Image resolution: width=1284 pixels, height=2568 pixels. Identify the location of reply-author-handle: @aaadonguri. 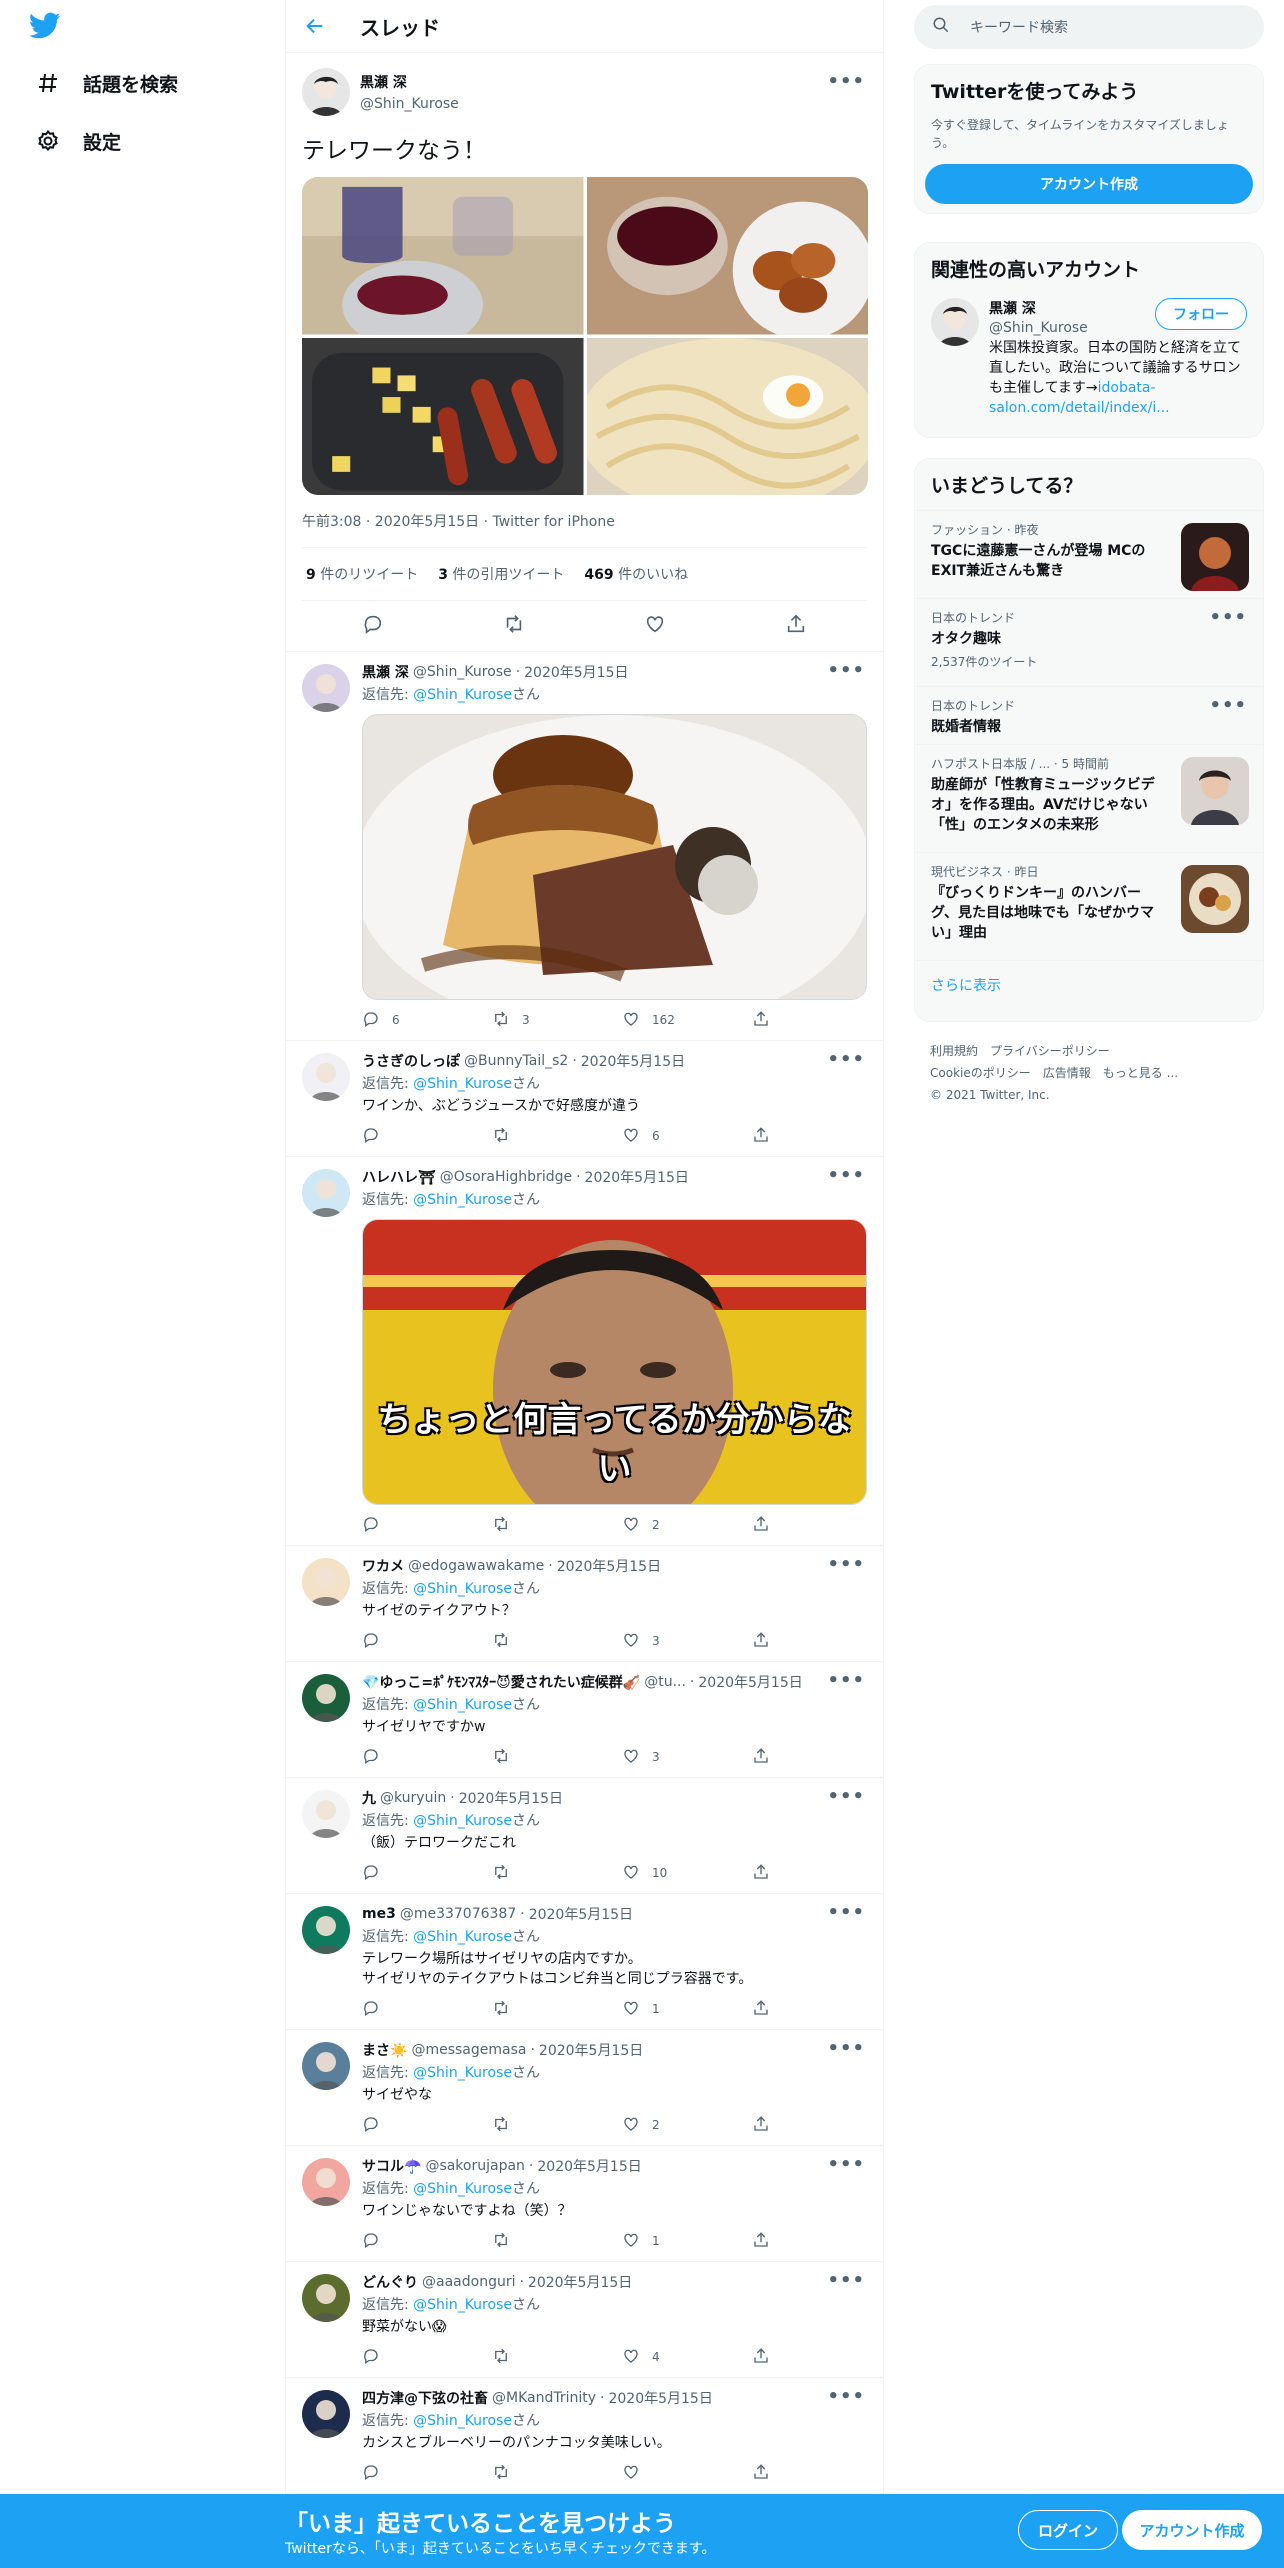
(468, 2282).